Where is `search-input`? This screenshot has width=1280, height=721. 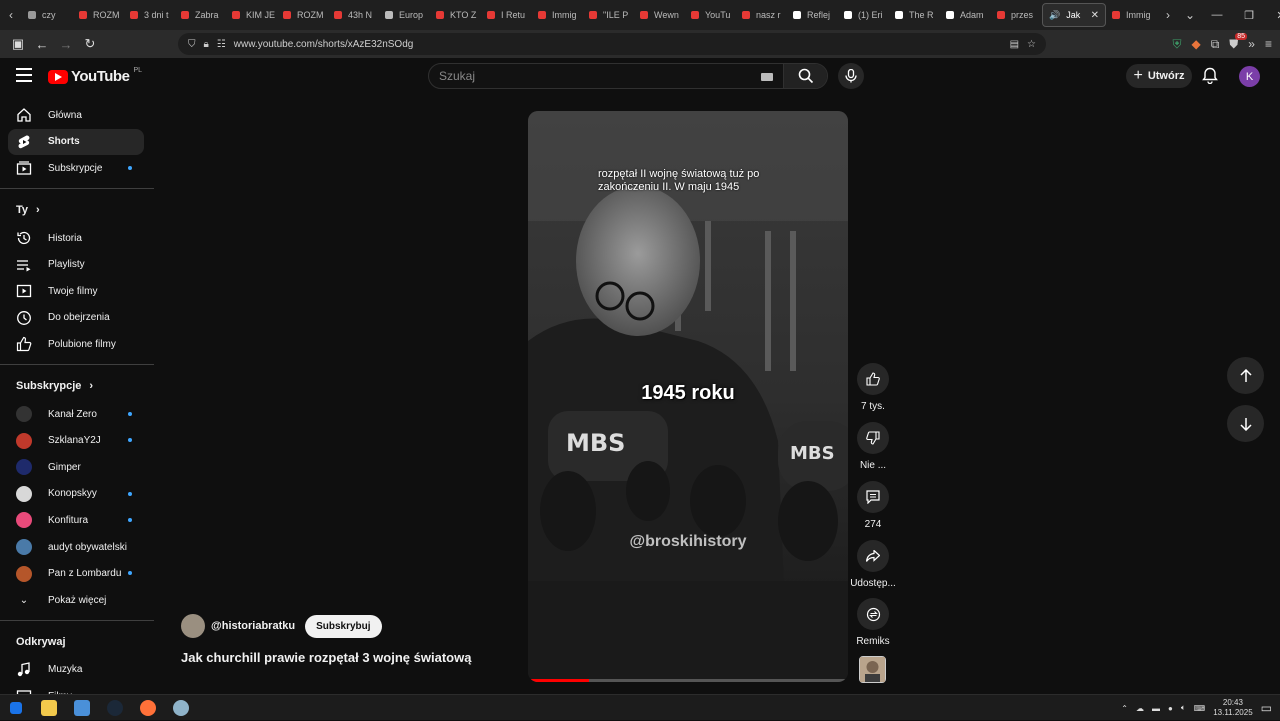
search-input is located at coordinates (595, 76).